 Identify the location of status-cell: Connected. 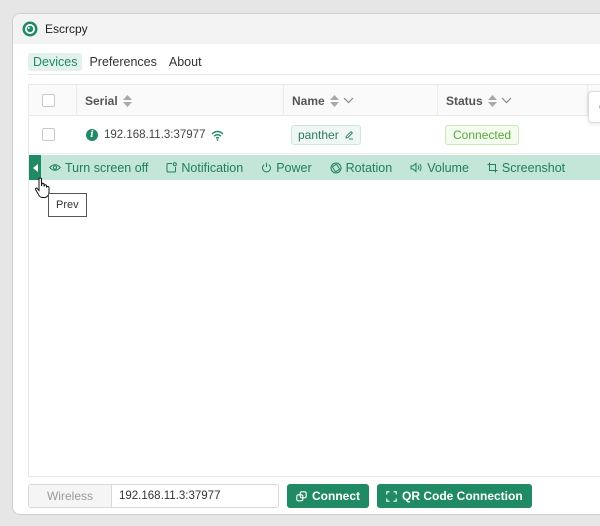
(482, 135).